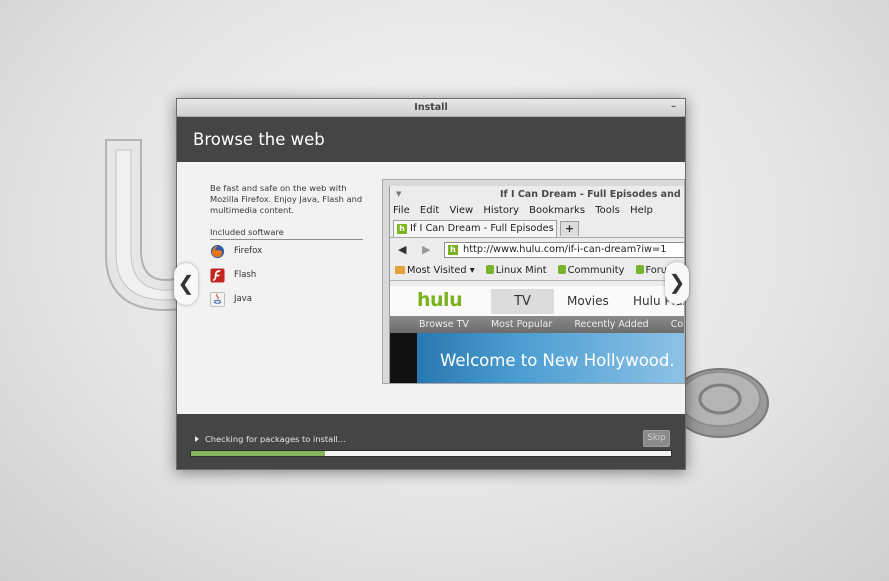 The image size is (889, 581). I want to click on firefox-icon, so click(217, 251).